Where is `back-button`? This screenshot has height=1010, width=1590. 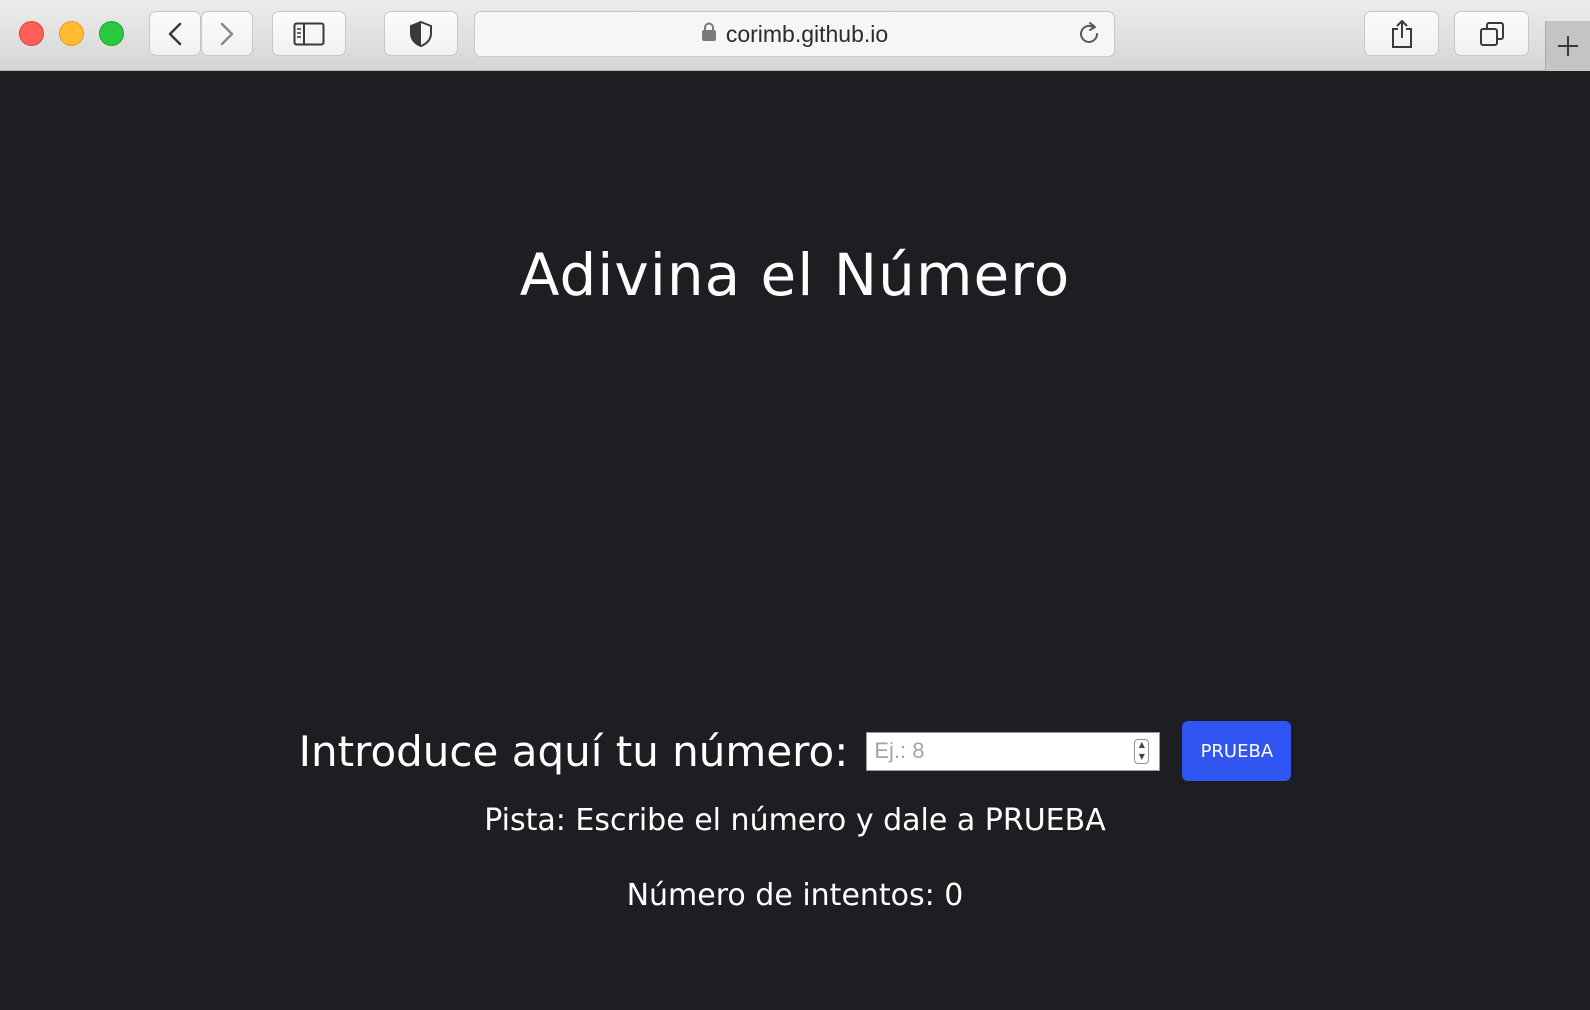 back-button is located at coordinates (175, 33).